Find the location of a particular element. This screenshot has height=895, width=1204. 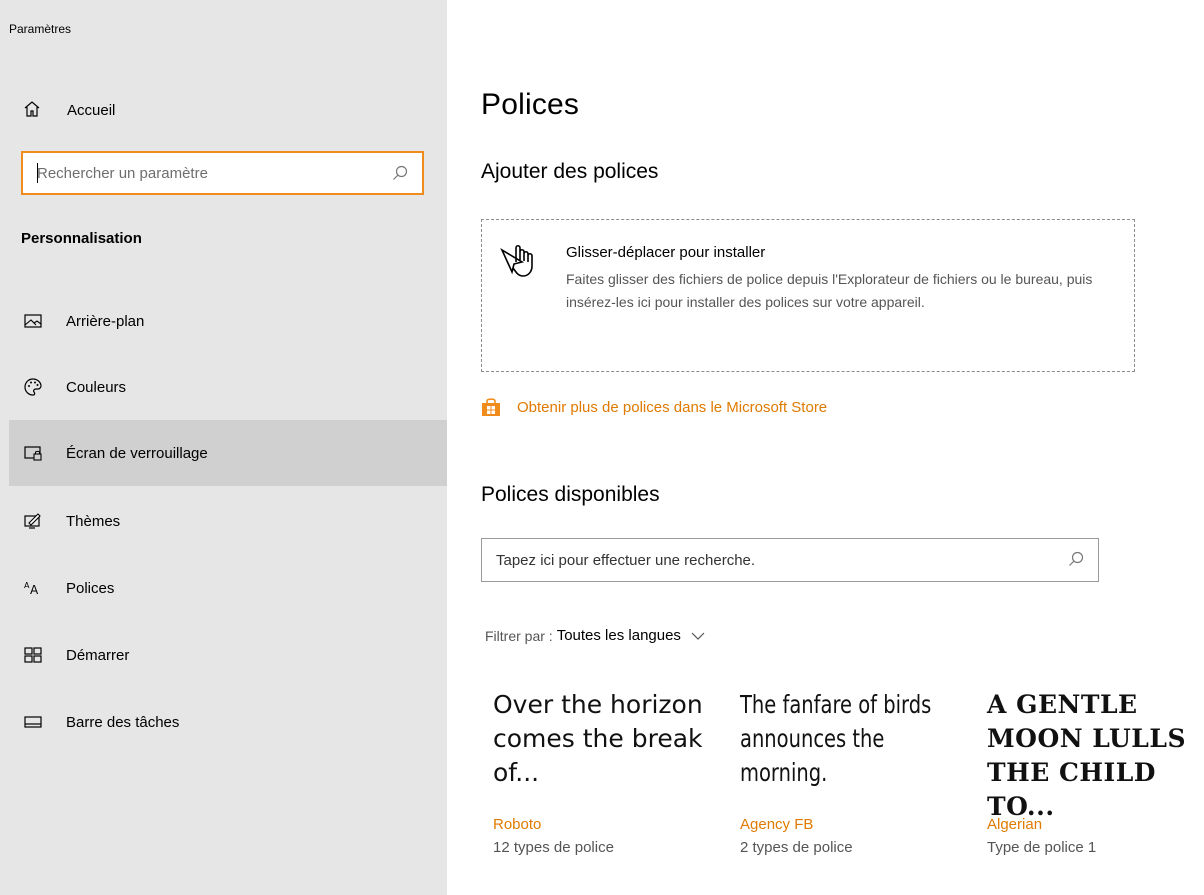

filter-label: Filtrer par : is located at coordinates (519, 635).